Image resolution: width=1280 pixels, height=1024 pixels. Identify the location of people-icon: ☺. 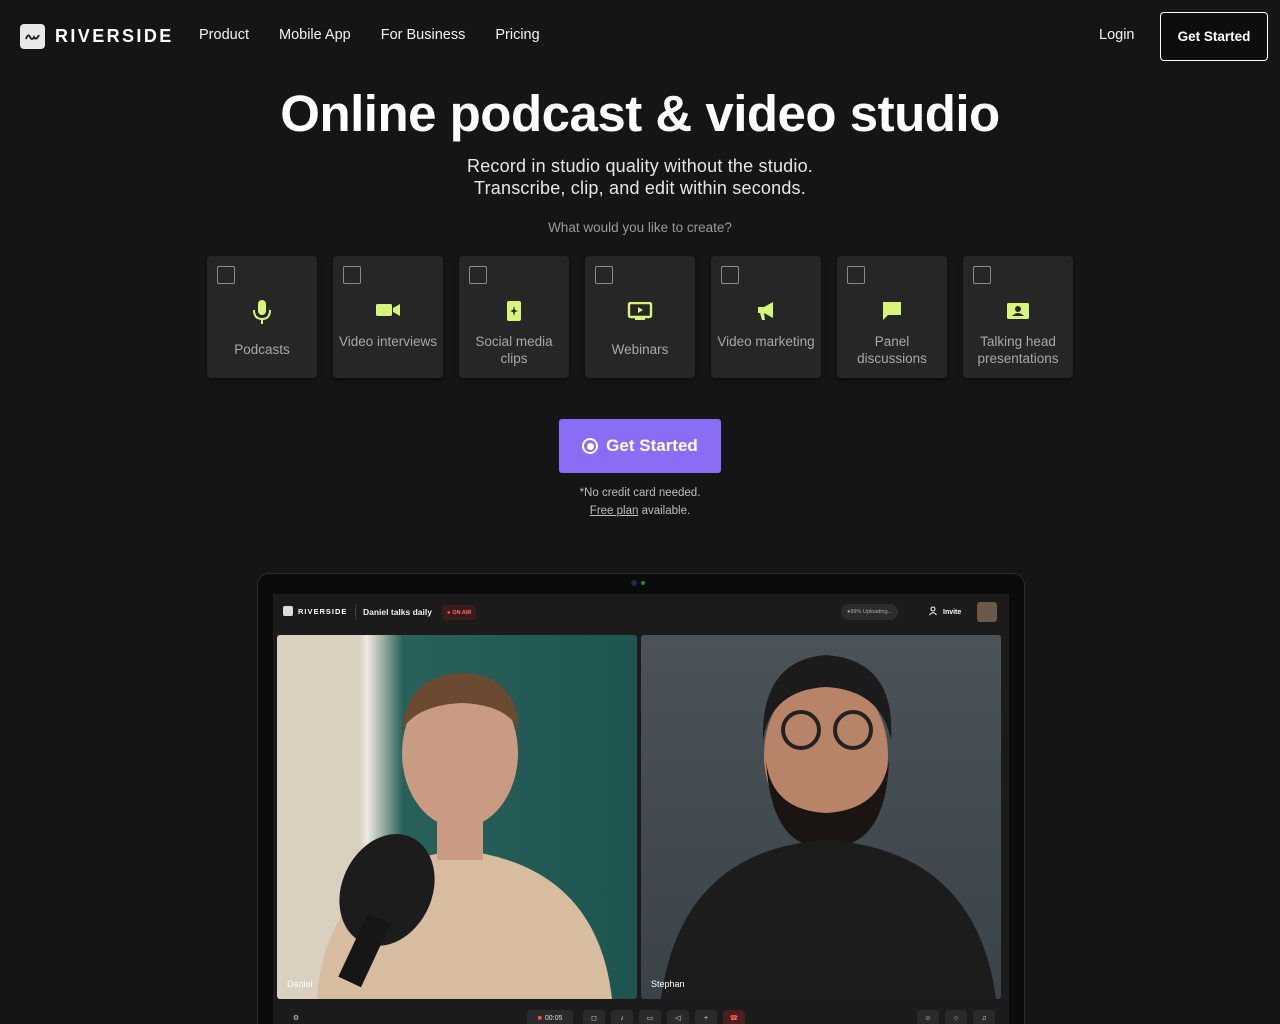
(928, 1017).